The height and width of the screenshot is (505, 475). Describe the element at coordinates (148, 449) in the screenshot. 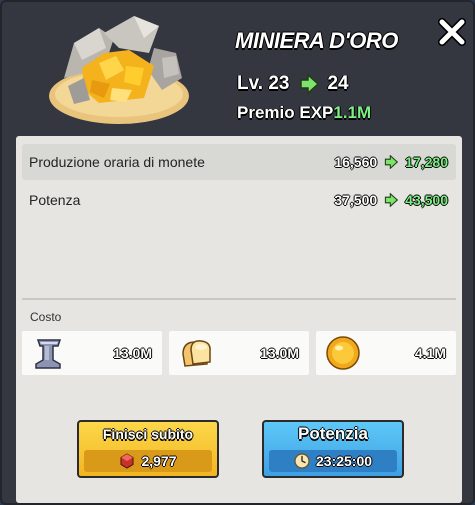

I see `finish-now-button: Finisci subito 2,977` at that location.